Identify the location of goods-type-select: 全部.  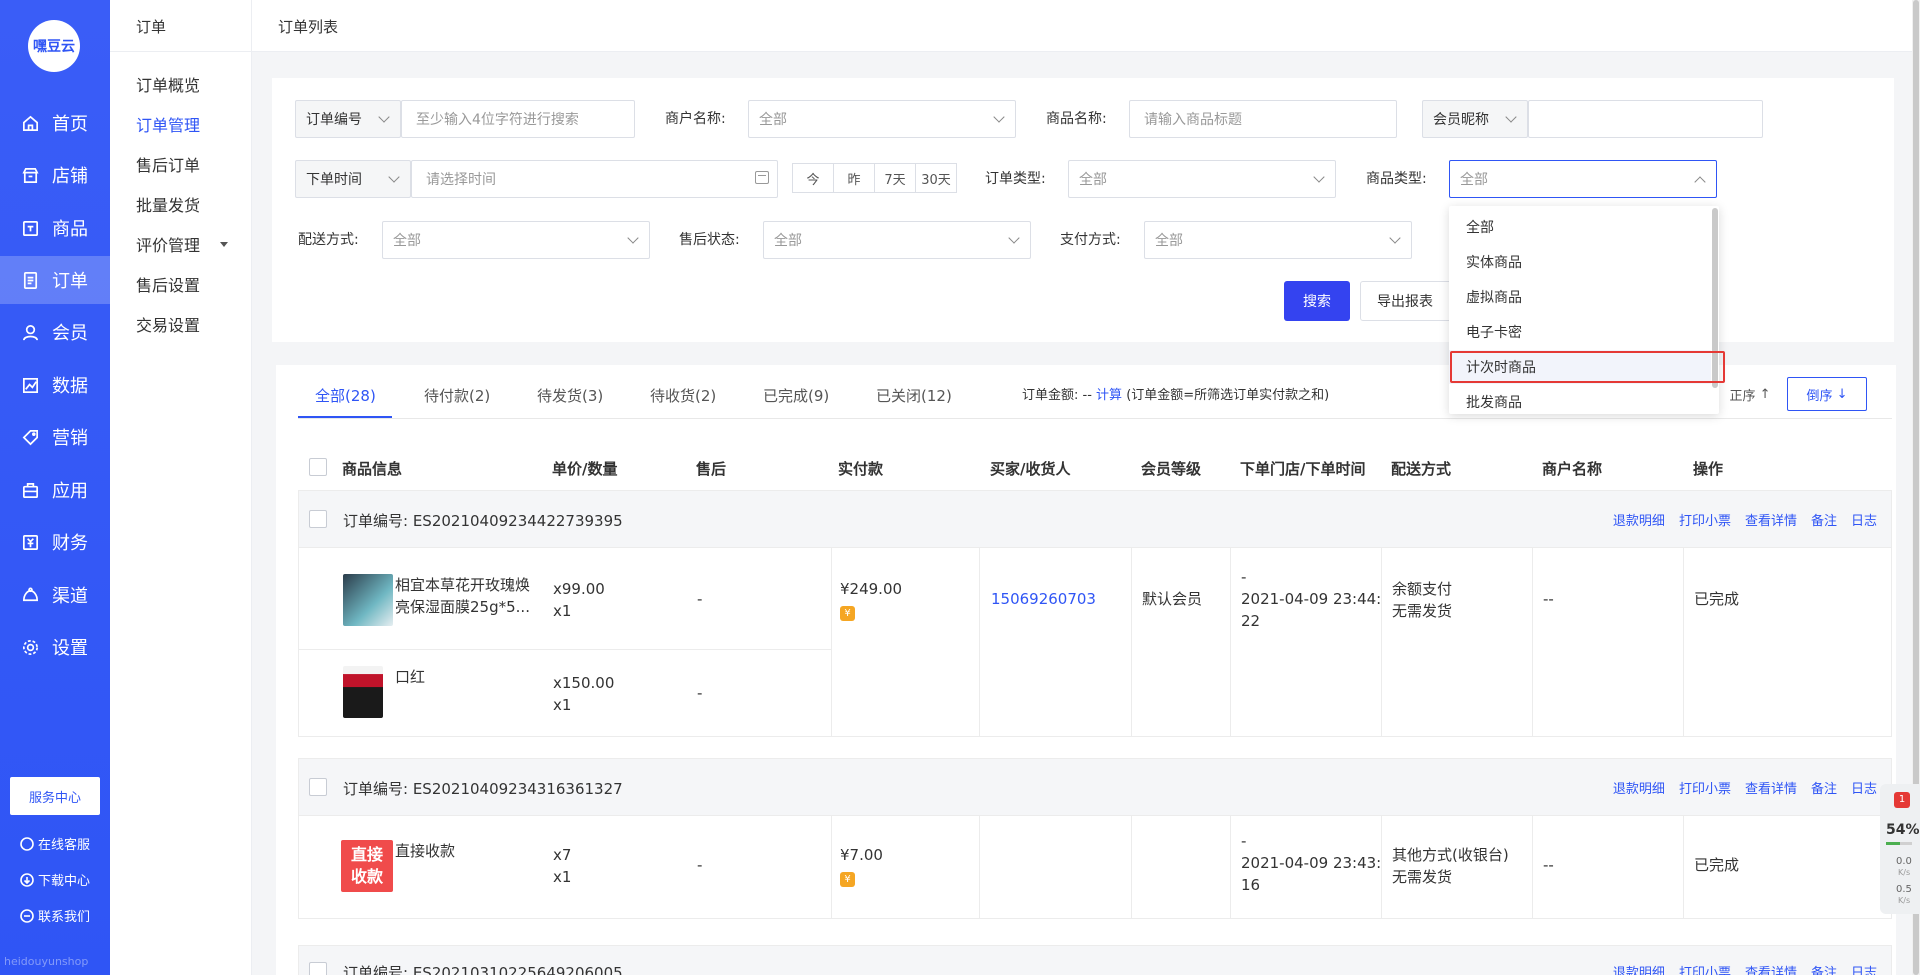
(1583, 179).